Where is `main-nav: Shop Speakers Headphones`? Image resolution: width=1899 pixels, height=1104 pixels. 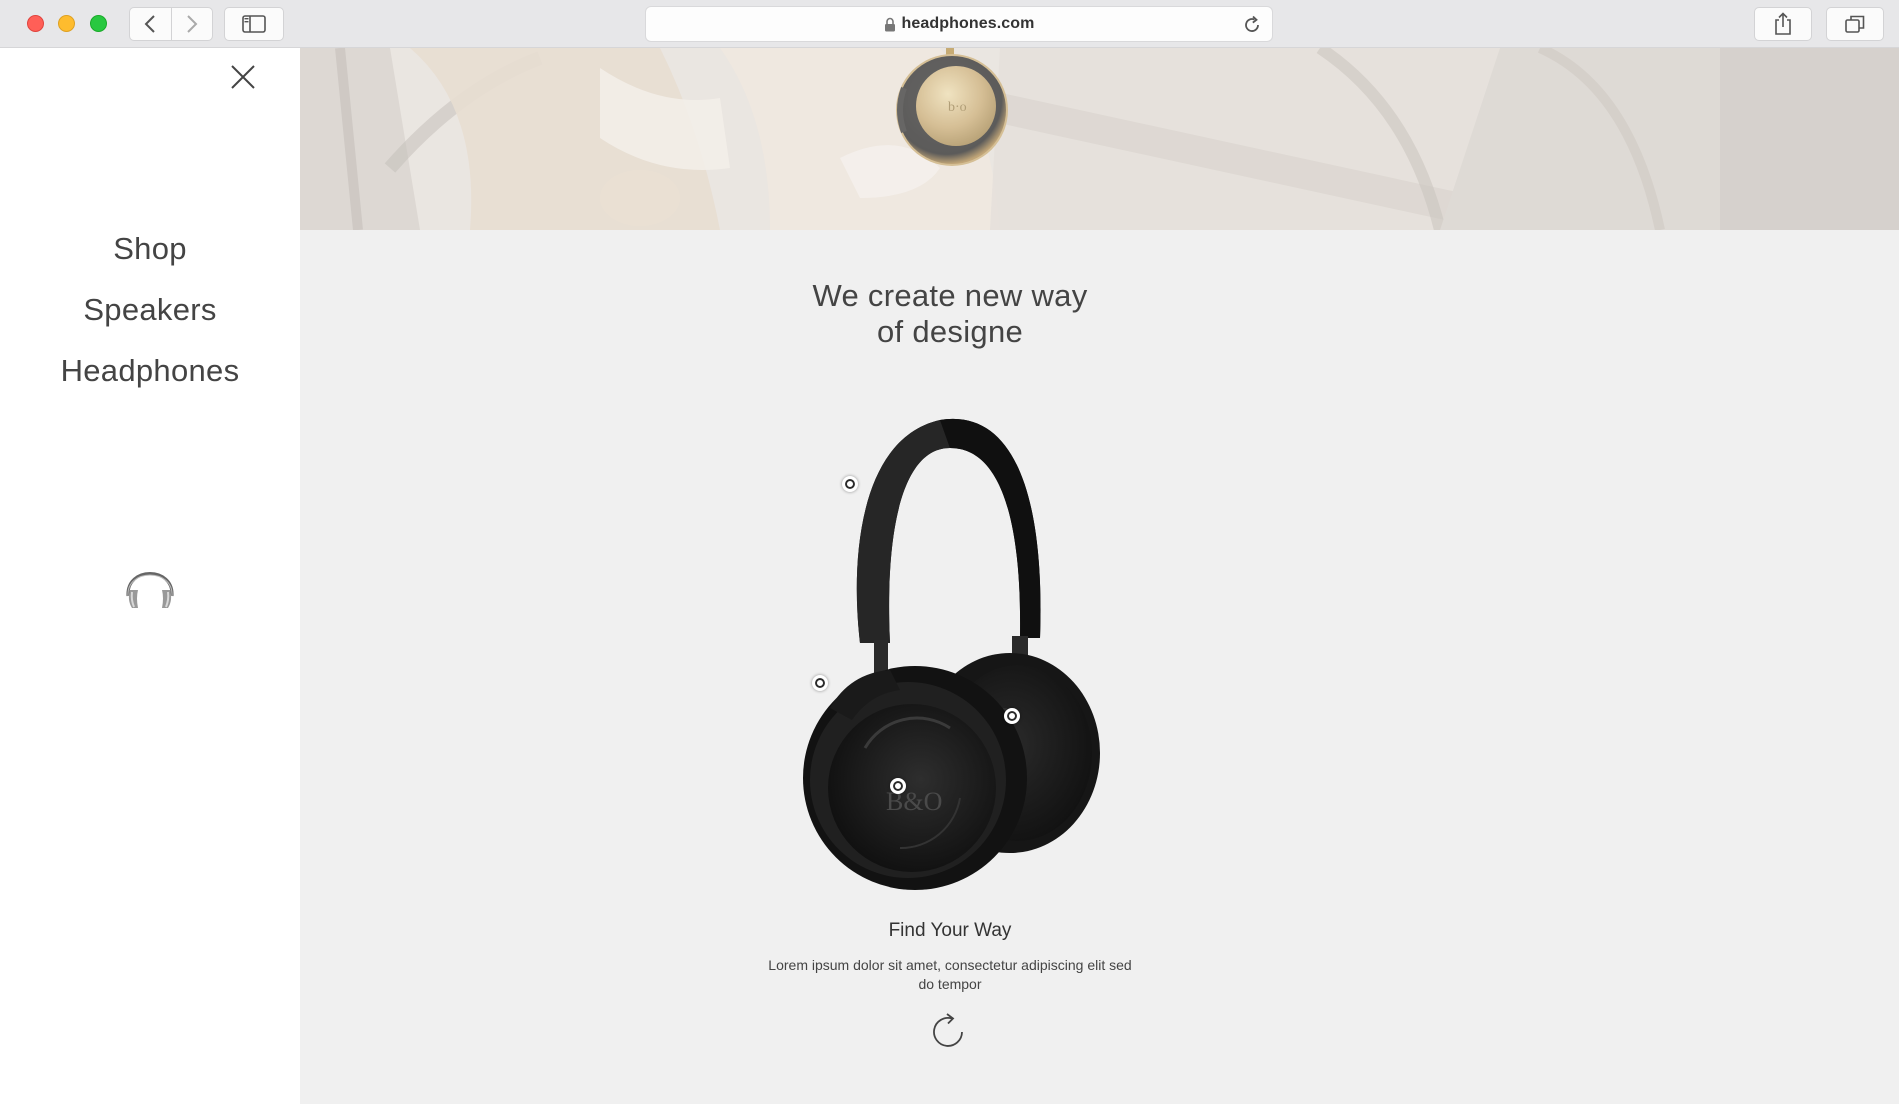 main-nav: Shop Speakers Headphones is located at coordinates (150, 309).